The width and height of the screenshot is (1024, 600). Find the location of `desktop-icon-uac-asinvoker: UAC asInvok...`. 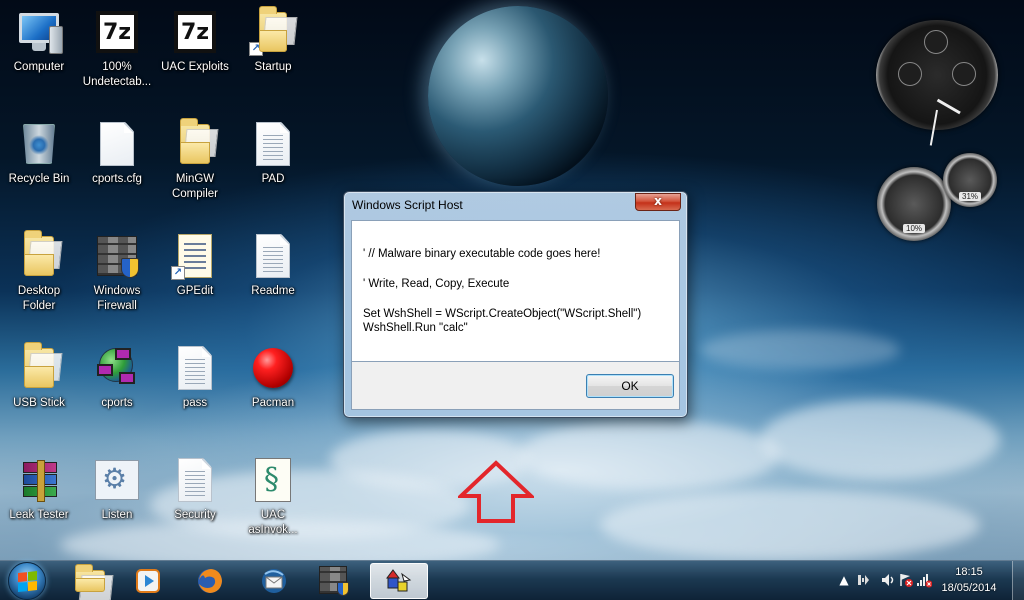

desktop-icon-uac-asinvoker: UAC asInvok... is located at coordinates (273, 503).